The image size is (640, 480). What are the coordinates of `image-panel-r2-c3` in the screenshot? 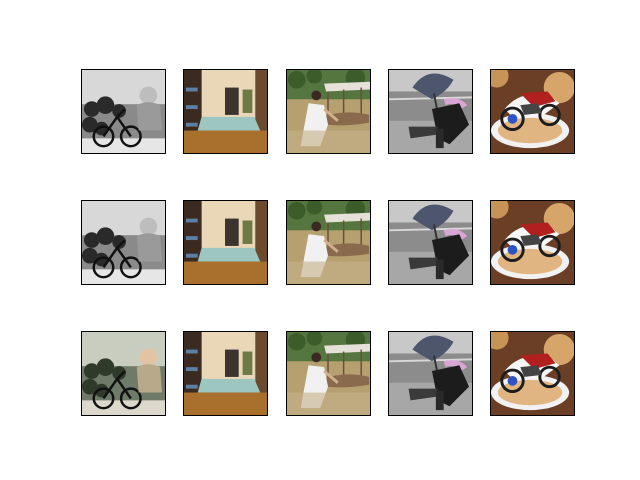 It's located at (328, 242).